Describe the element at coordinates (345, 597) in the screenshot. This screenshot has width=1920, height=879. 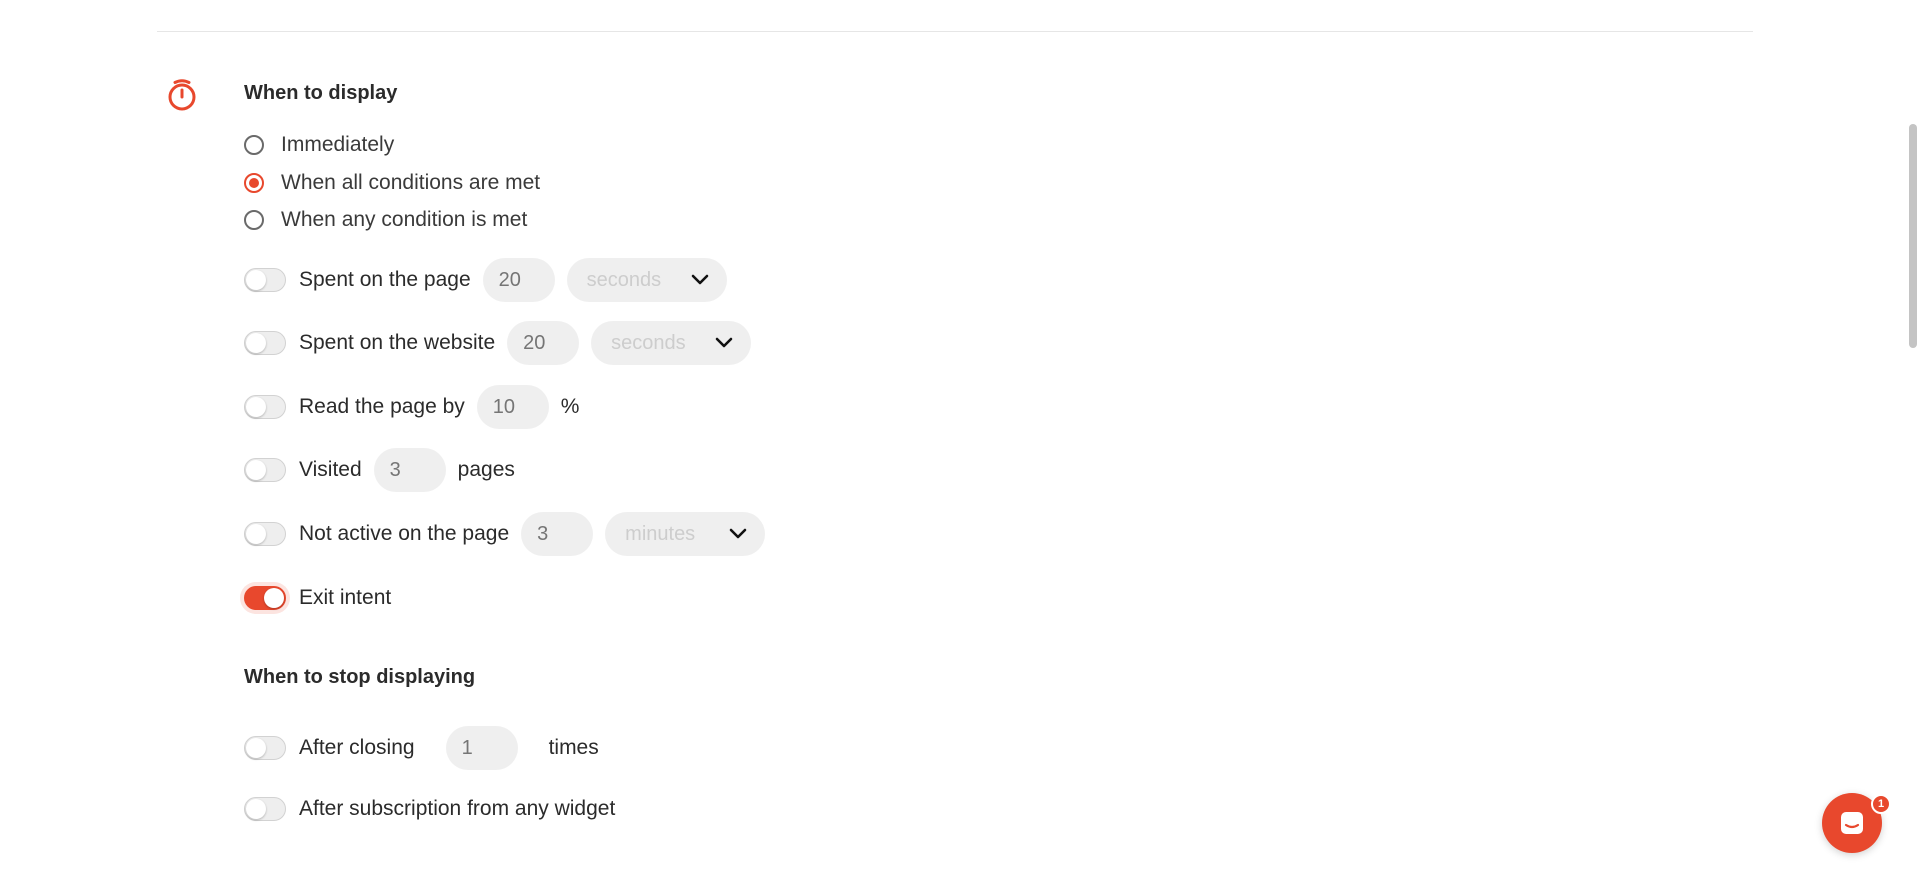
I see `condition-label: Exit intent` at that location.